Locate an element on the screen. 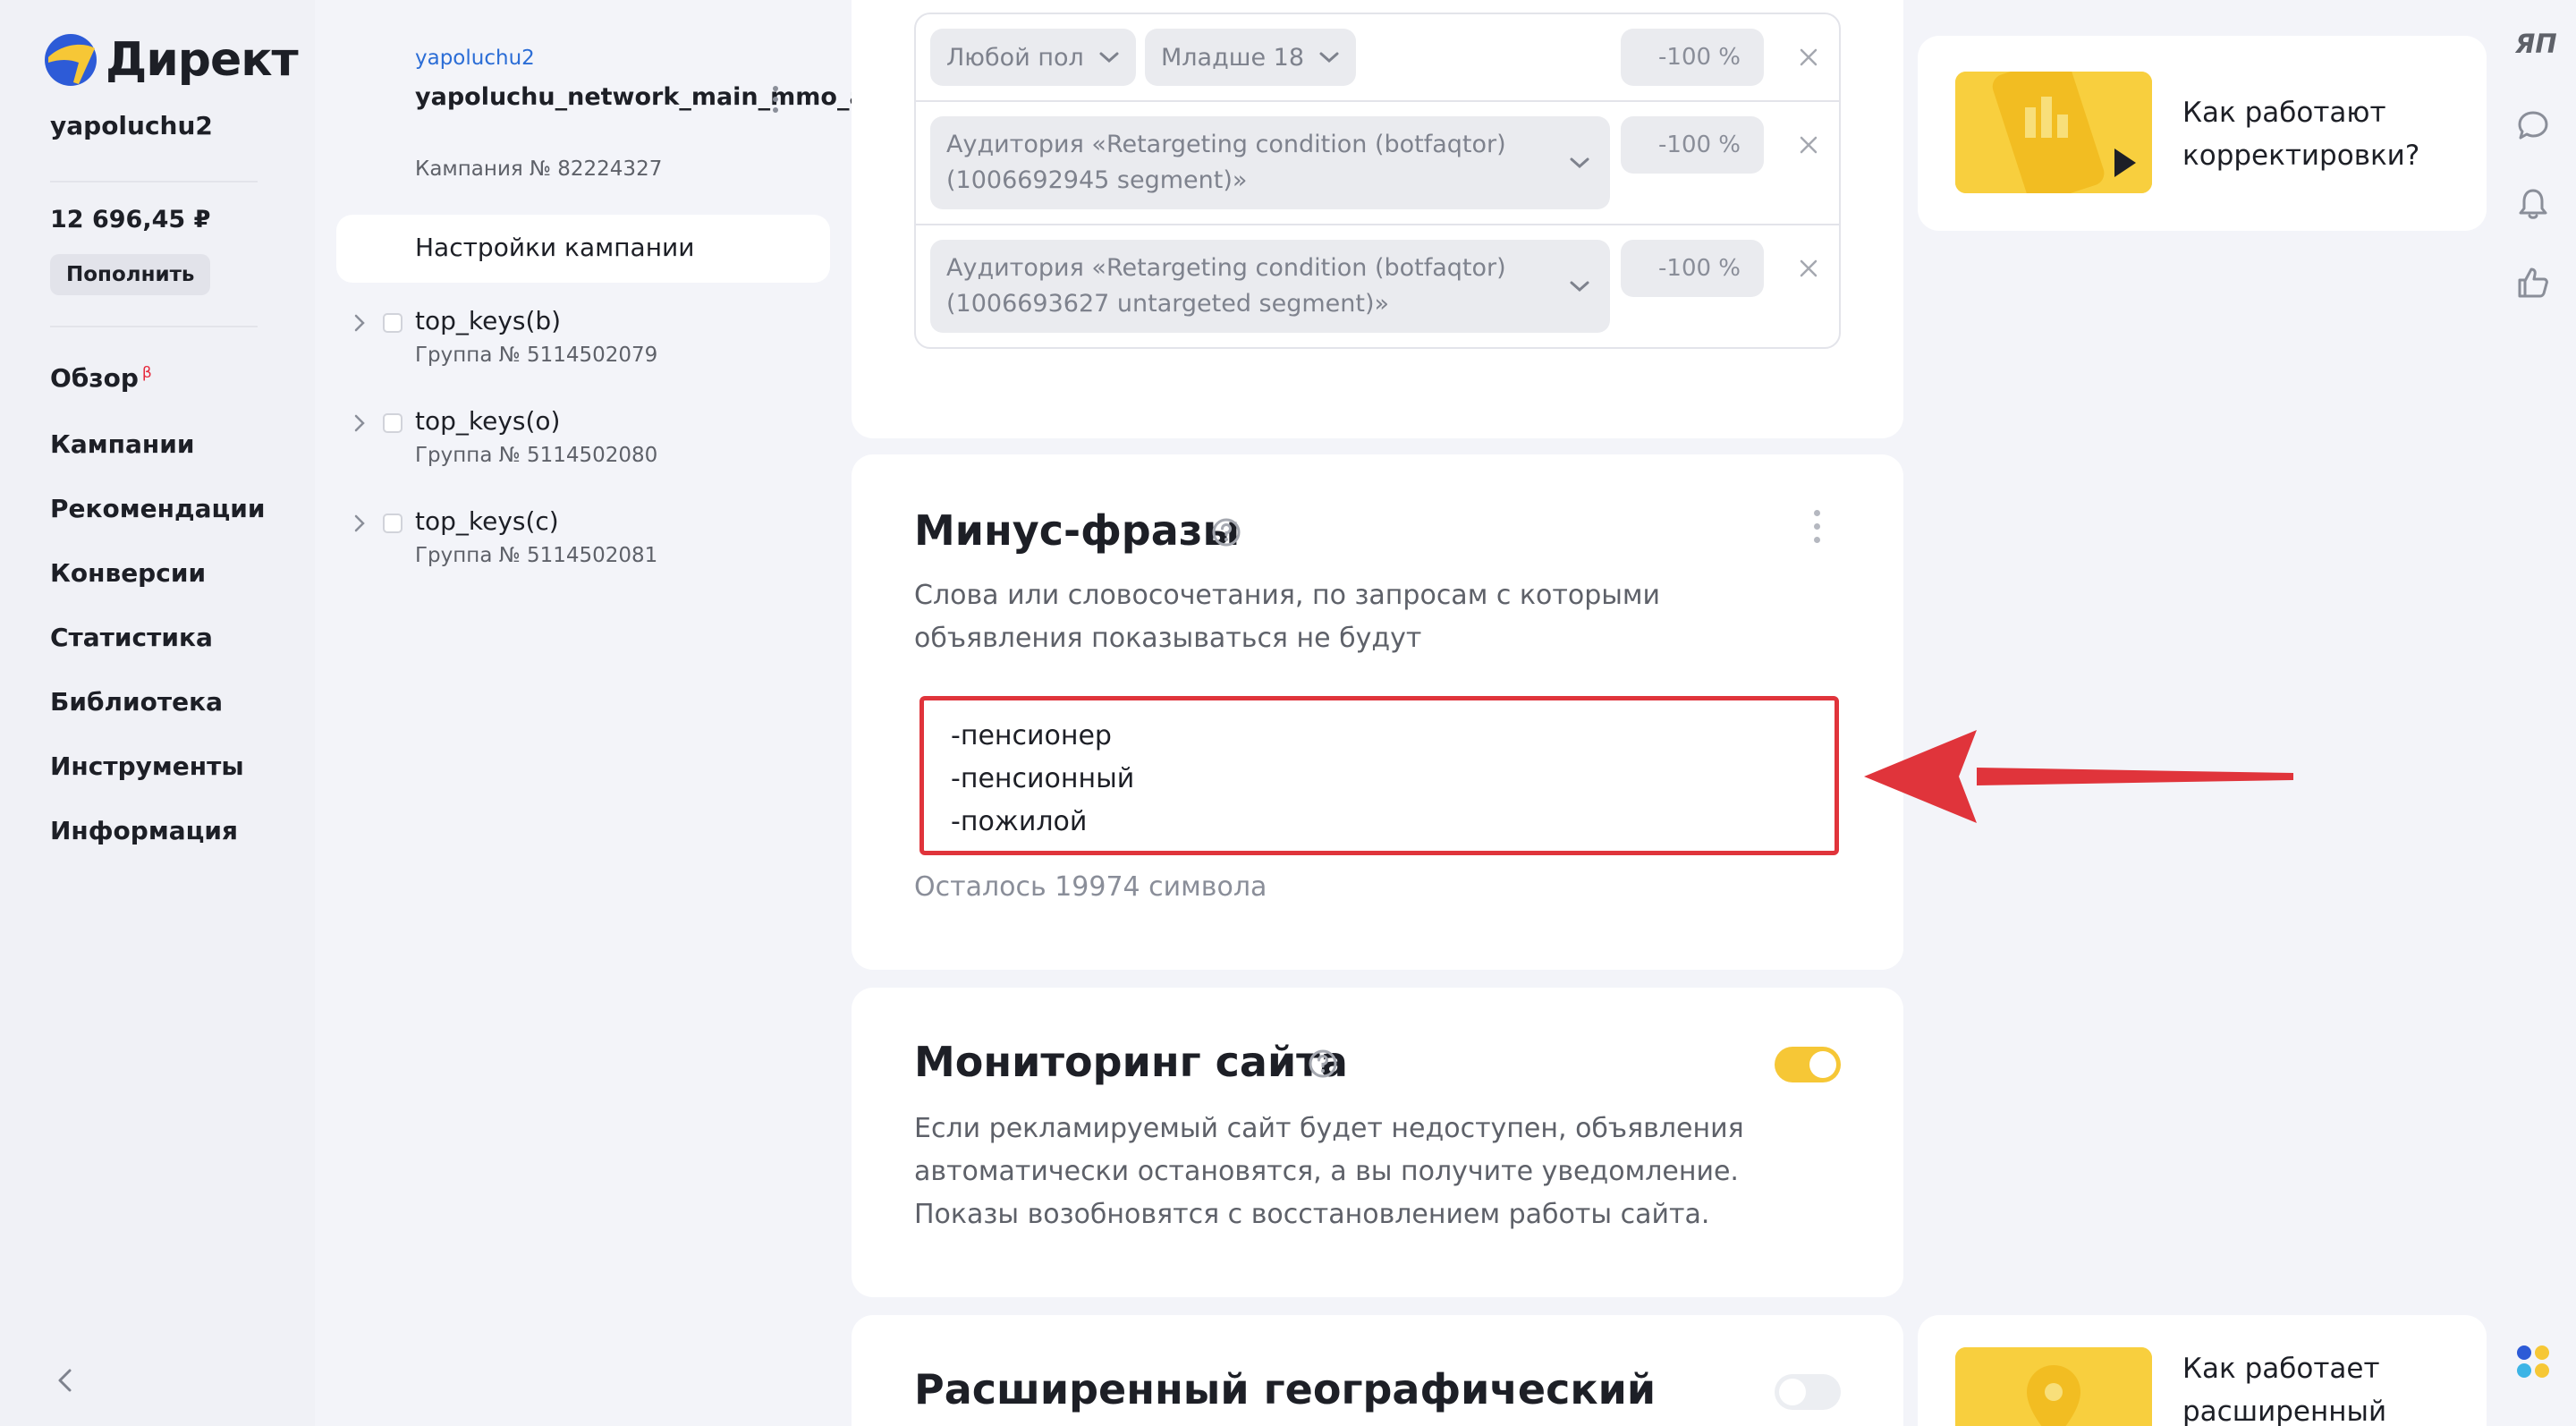 Image resolution: width=2576 pixels, height=1426 pixels. tree-group-item: top_keys(c) Группа № 5114502081 is located at coordinates (583, 546).